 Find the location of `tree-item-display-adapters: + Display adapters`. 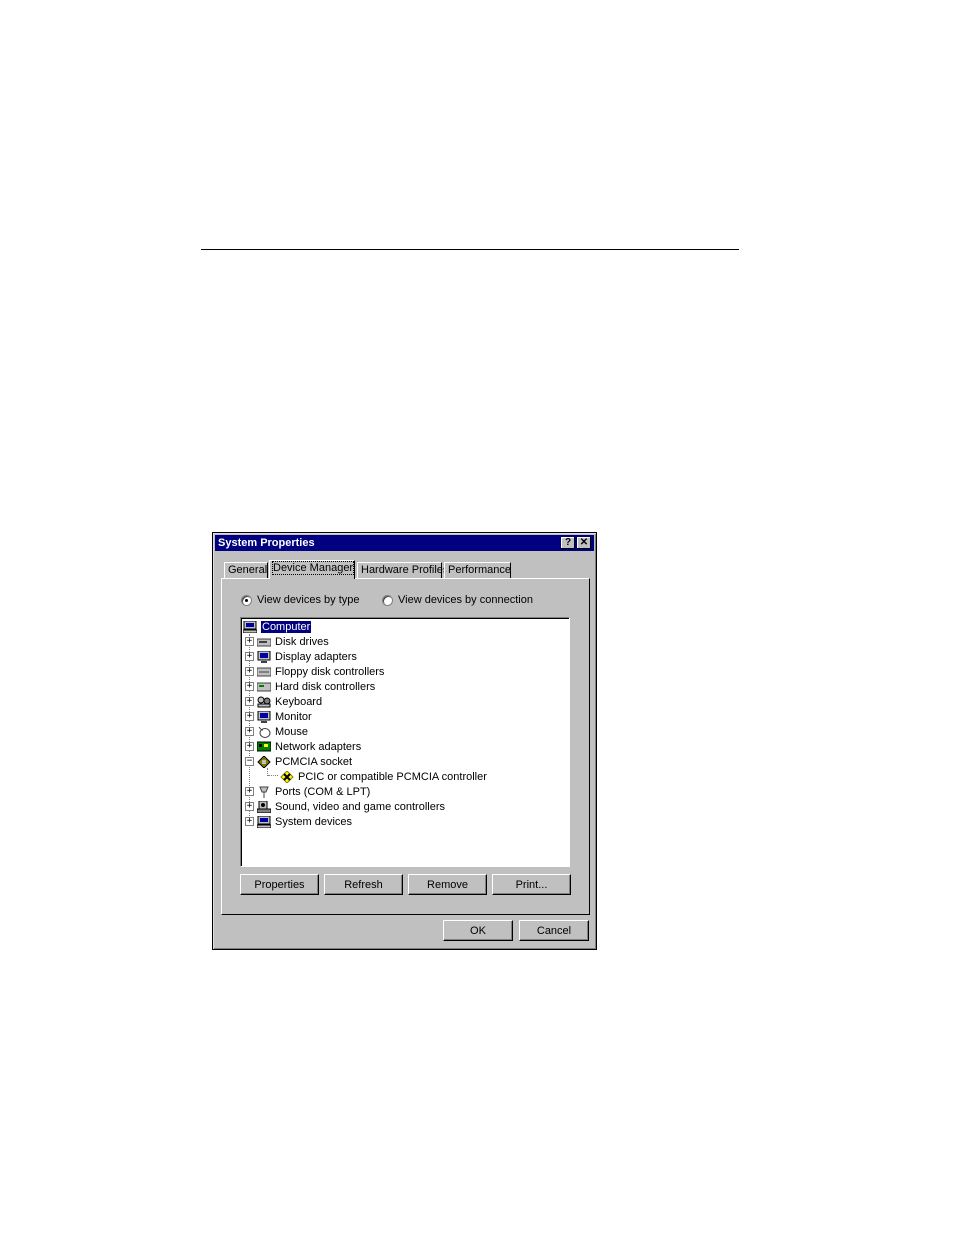

tree-item-display-adapters: + Display adapters is located at coordinates (301, 656).